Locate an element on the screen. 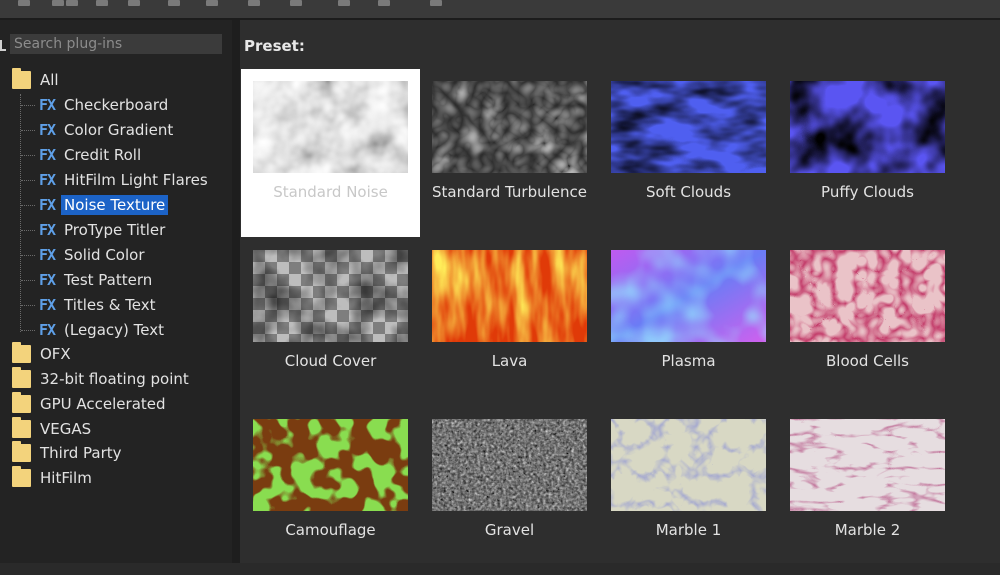  tree-item-label: Solid Color is located at coordinates (104, 255).